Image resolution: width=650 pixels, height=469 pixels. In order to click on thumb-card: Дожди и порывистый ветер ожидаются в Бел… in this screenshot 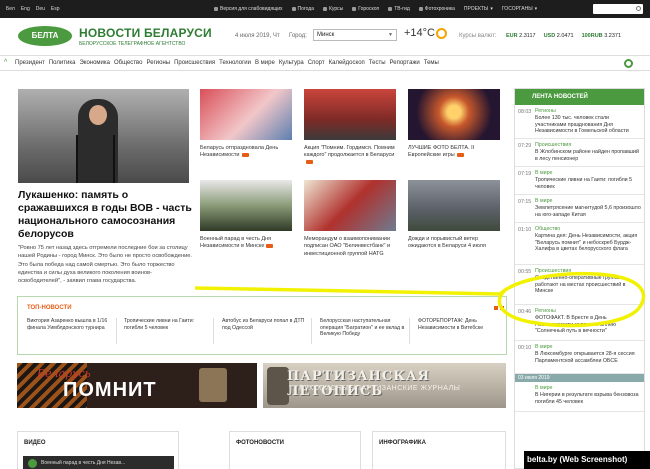, I will do `click(455, 215)`.